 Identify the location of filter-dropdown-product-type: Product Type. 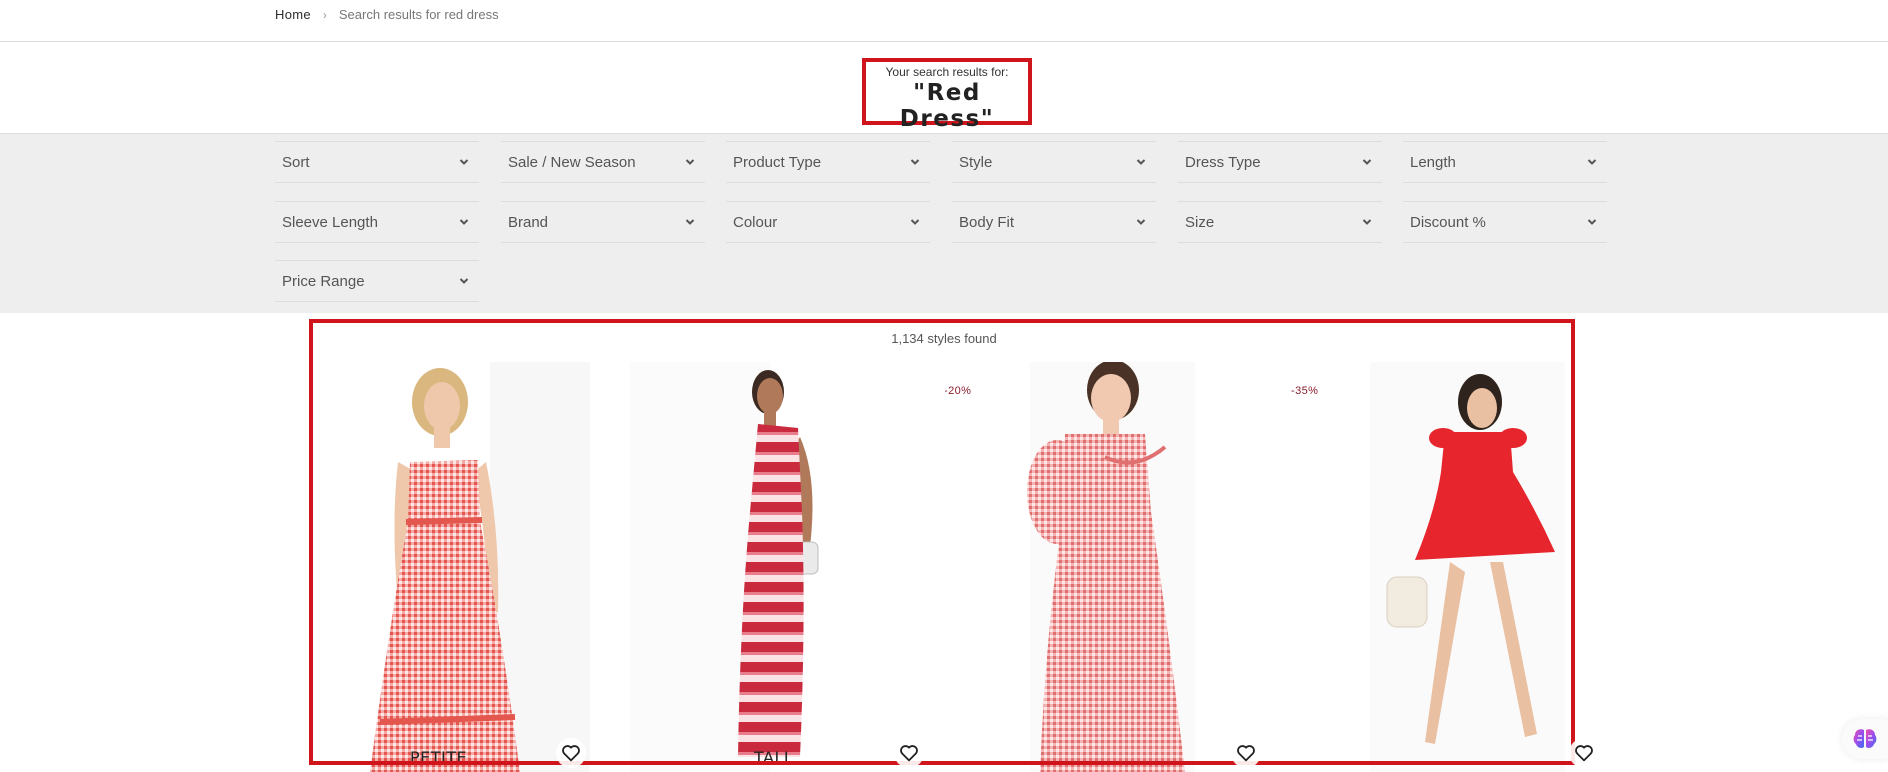
(828, 162).